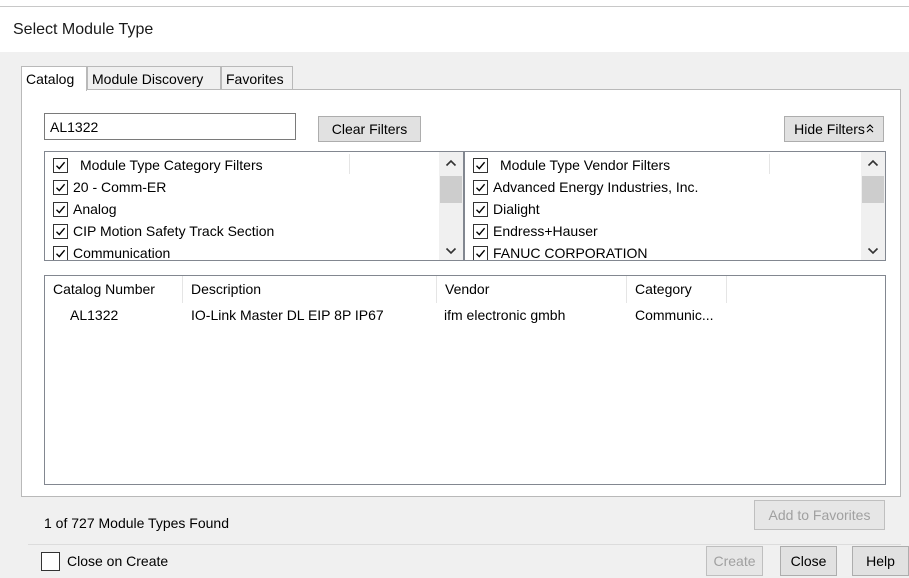  What do you see at coordinates (585, 165) in the screenshot?
I see `vendor-filter-header-label: Module Type Vendor Filters` at bounding box center [585, 165].